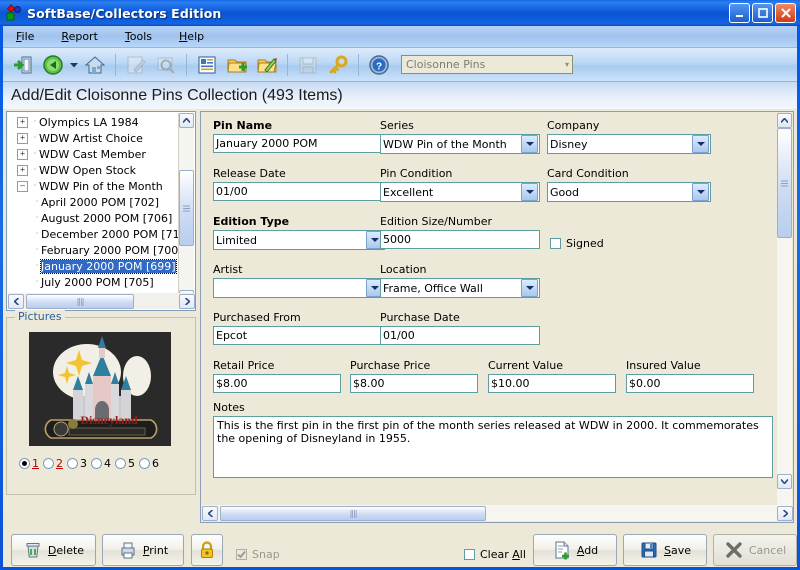 The image size is (800, 570). Describe the element at coordinates (487, 64) in the screenshot. I see `collection-combo: Cloisonne Pins ▾` at that location.